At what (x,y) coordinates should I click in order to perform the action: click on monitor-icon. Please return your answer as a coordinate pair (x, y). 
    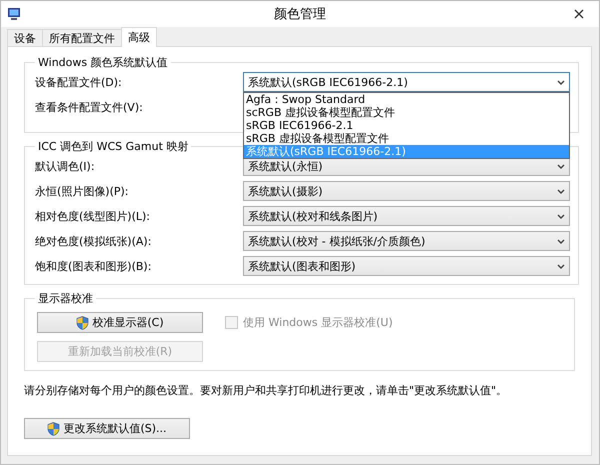
    Looking at the image, I should click on (14, 14).